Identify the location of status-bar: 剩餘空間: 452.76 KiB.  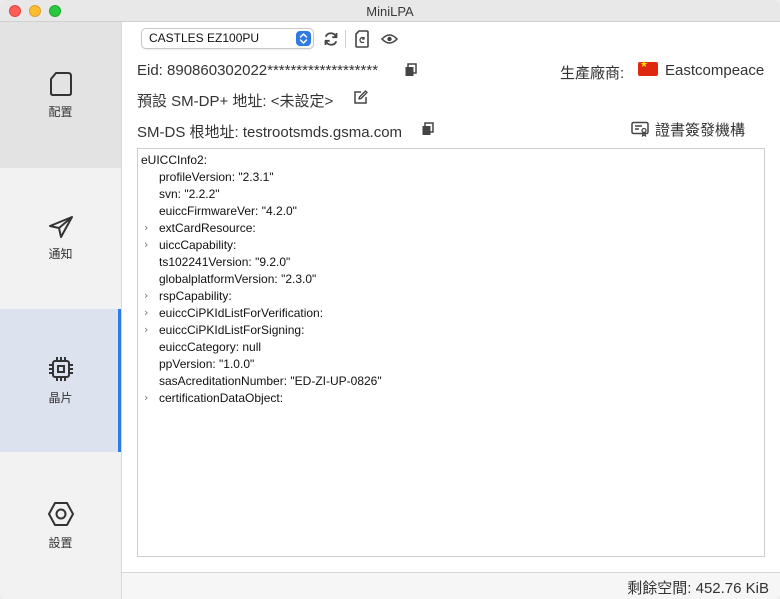
(451, 585).